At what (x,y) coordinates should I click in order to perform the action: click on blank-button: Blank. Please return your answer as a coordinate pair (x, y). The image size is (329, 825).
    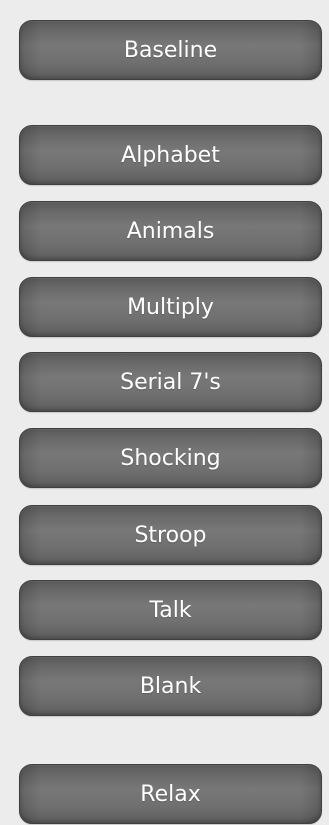
    Looking at the image, I should click on (170, 686).